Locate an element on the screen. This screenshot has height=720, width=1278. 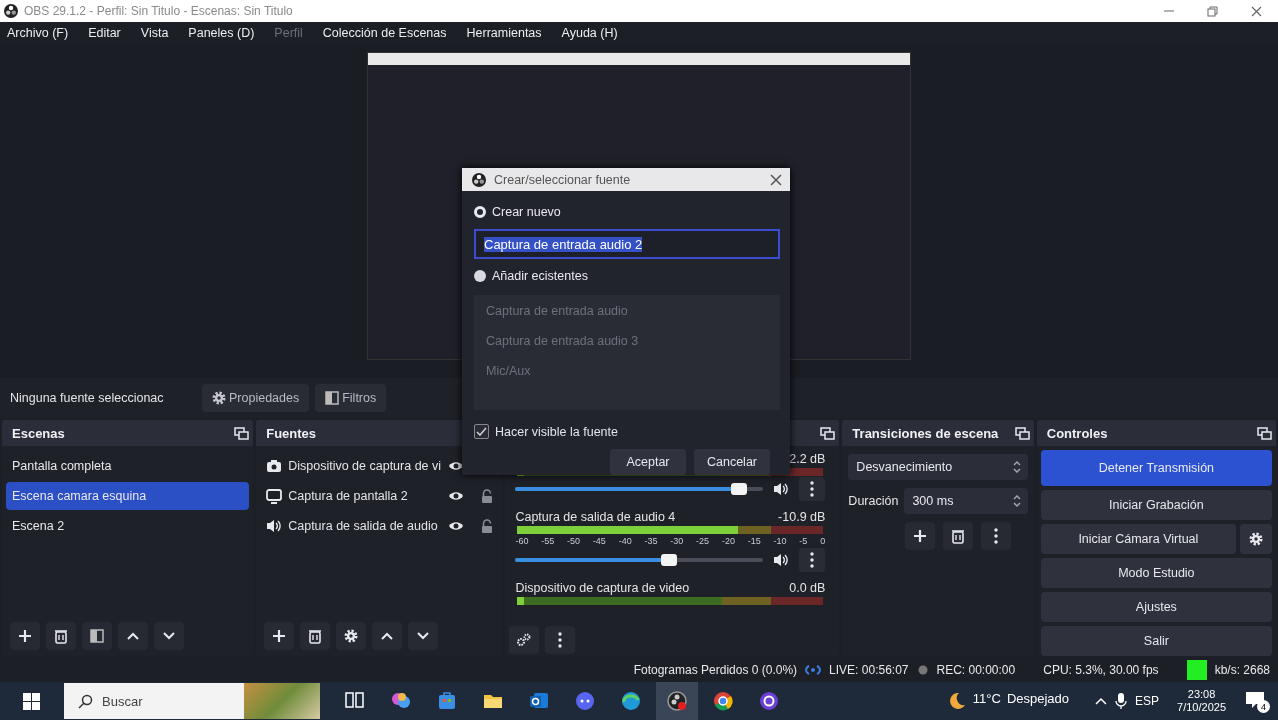
source-item: Dispositivo de captura de vi is located at coordinates (365, 466).